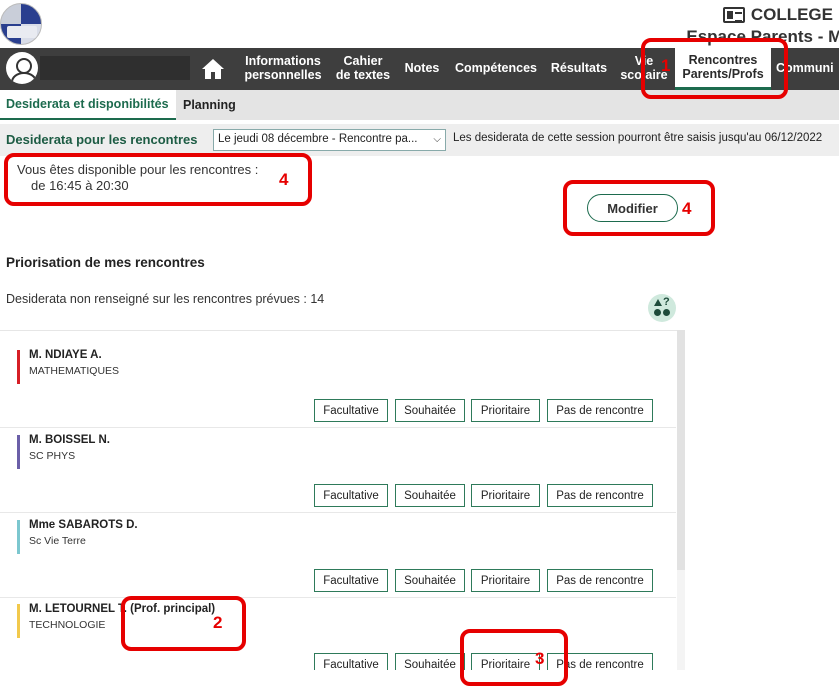  Describe the element at coordinates (83, 525) in the screenshot. I see `teacher-name: Mme SABAROTS D.` at that location.